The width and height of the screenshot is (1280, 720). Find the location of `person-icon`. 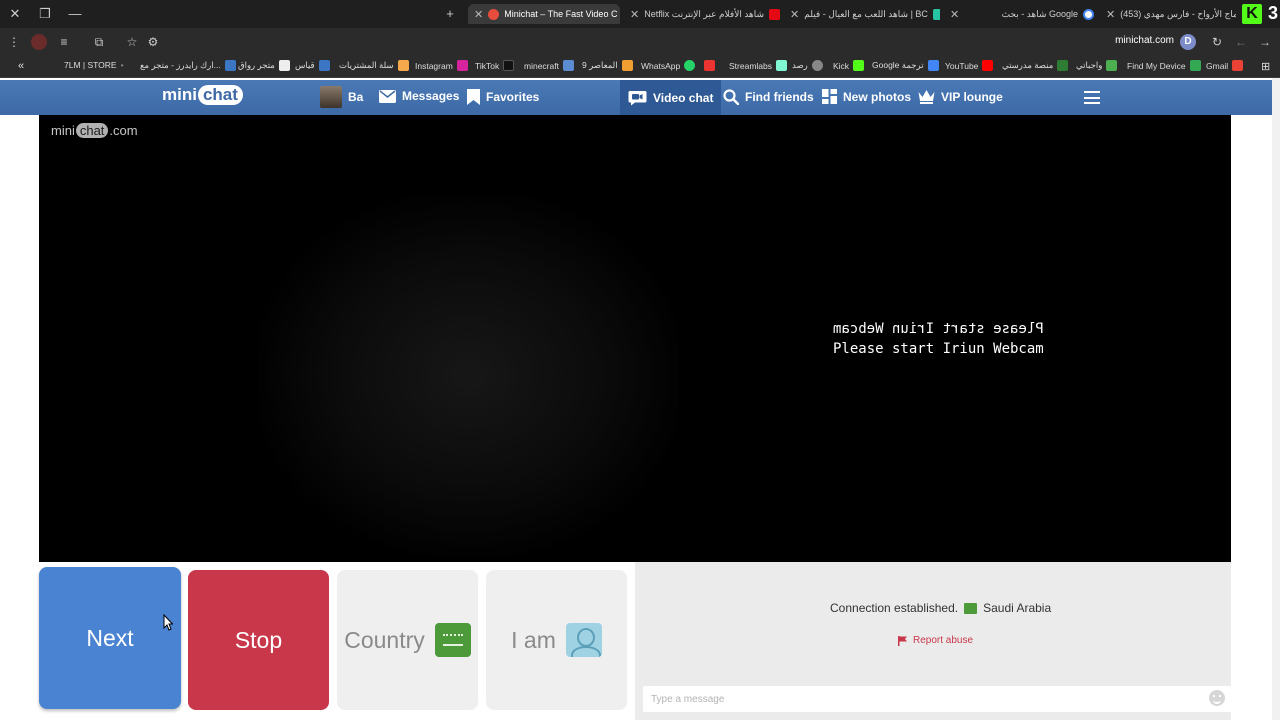

person-icon is located at coordinates (583, 640).